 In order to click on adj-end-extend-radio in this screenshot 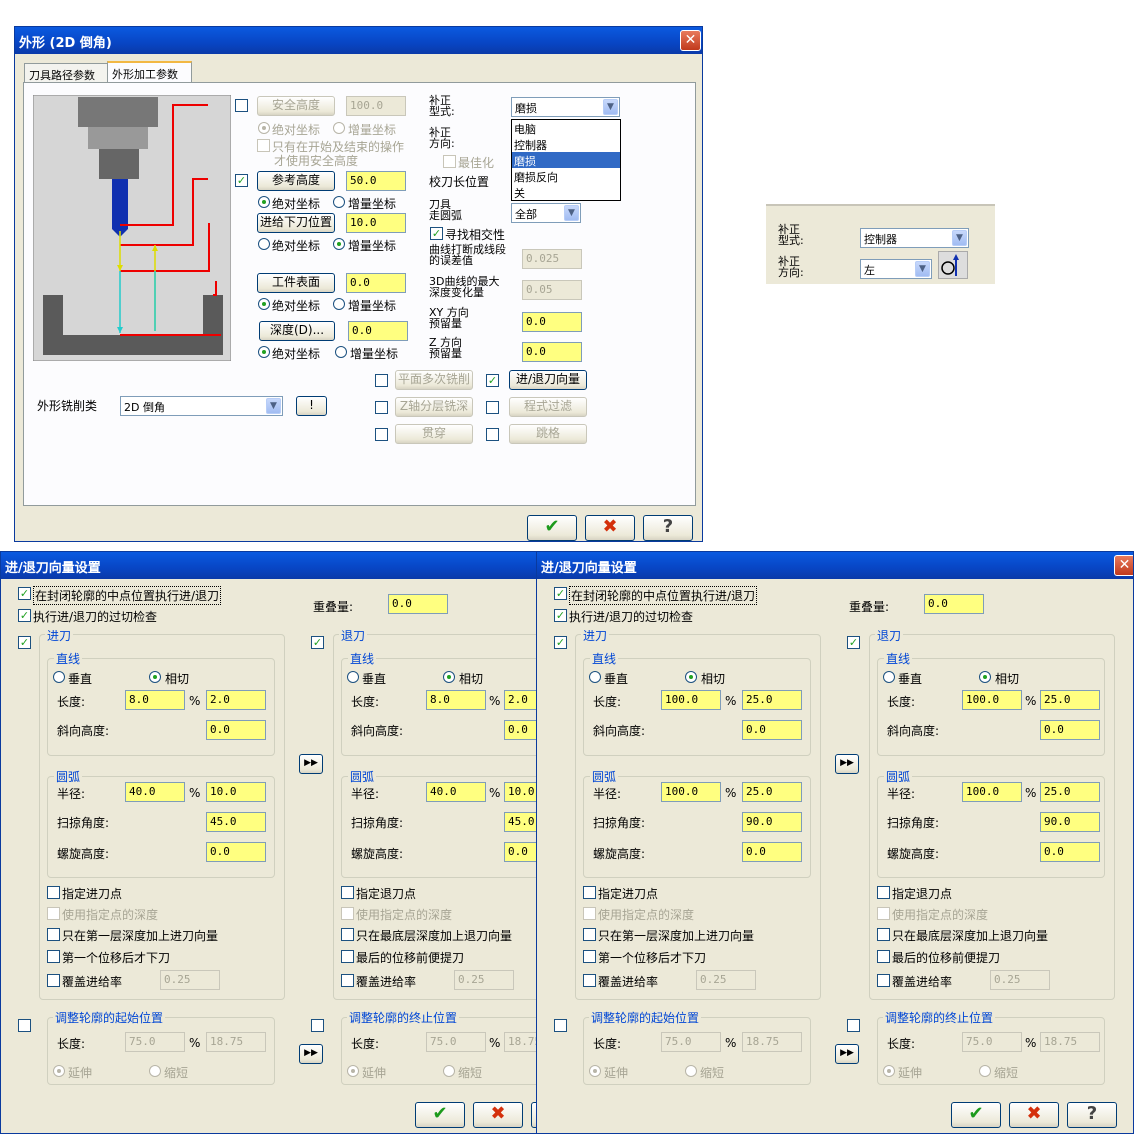, I will do `click(889, 1071)`.